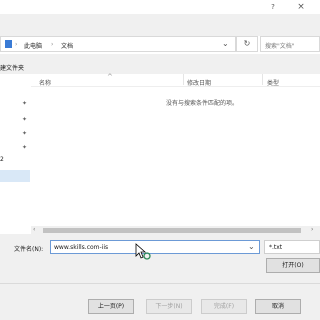 The height and width of the screenshot is (320, 320). Describe the element at coordinates (273, 82) in the screenshot. I see `column-header-type: 类型` at that location.